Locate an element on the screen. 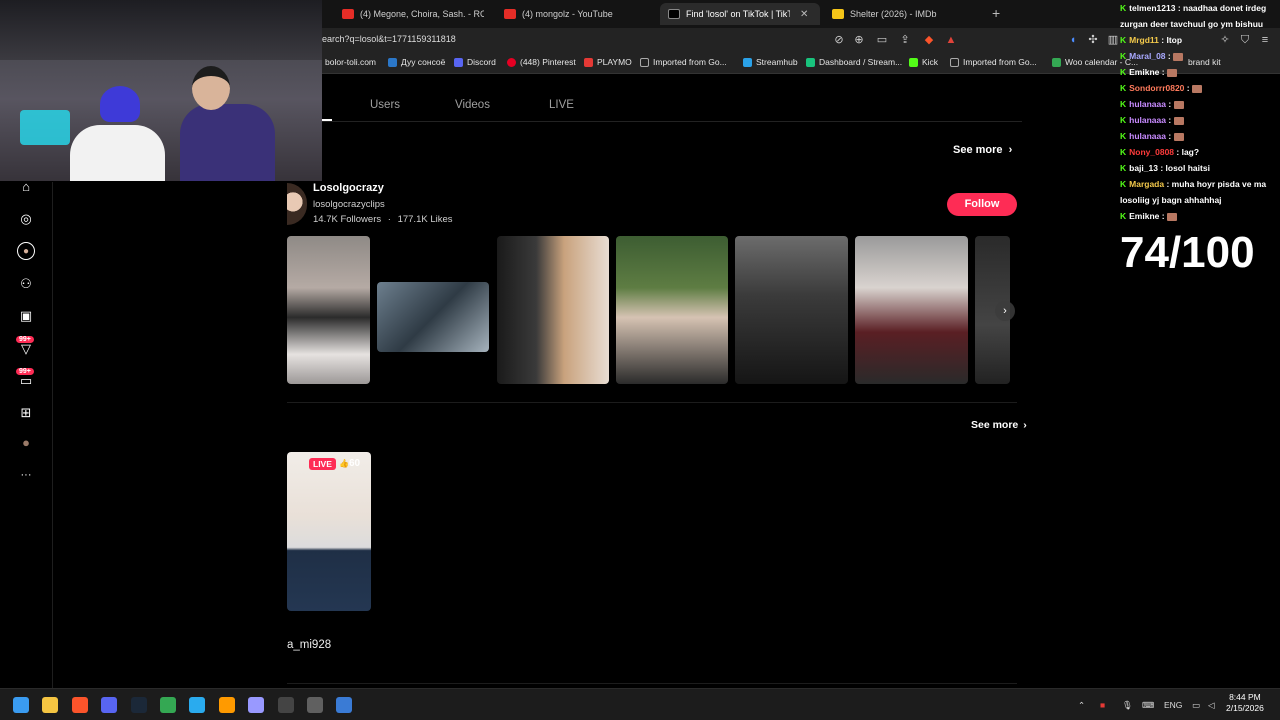 The width and height of the screenshot is (1280, 720). illustrator-icon is located at coordinates (226, 705).